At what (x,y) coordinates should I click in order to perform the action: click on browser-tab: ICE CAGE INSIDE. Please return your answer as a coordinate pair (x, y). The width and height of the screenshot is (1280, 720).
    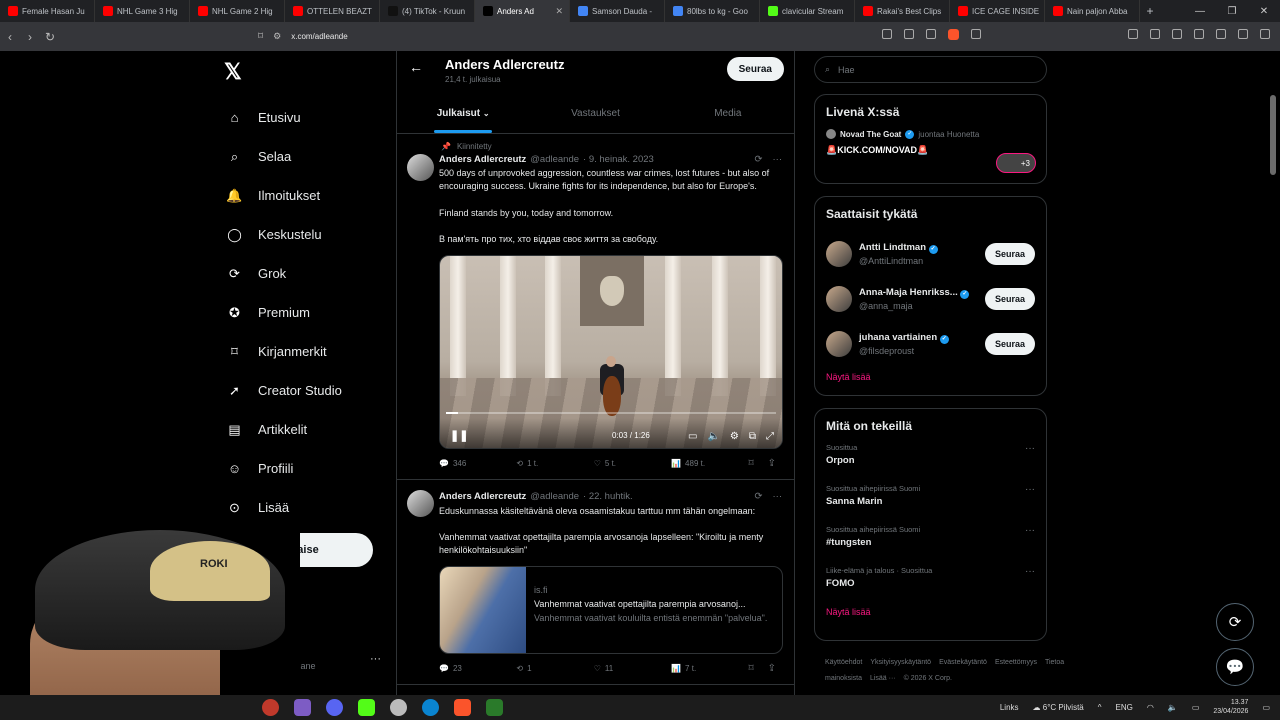
    Looking at the image, I should click on (997, 11).